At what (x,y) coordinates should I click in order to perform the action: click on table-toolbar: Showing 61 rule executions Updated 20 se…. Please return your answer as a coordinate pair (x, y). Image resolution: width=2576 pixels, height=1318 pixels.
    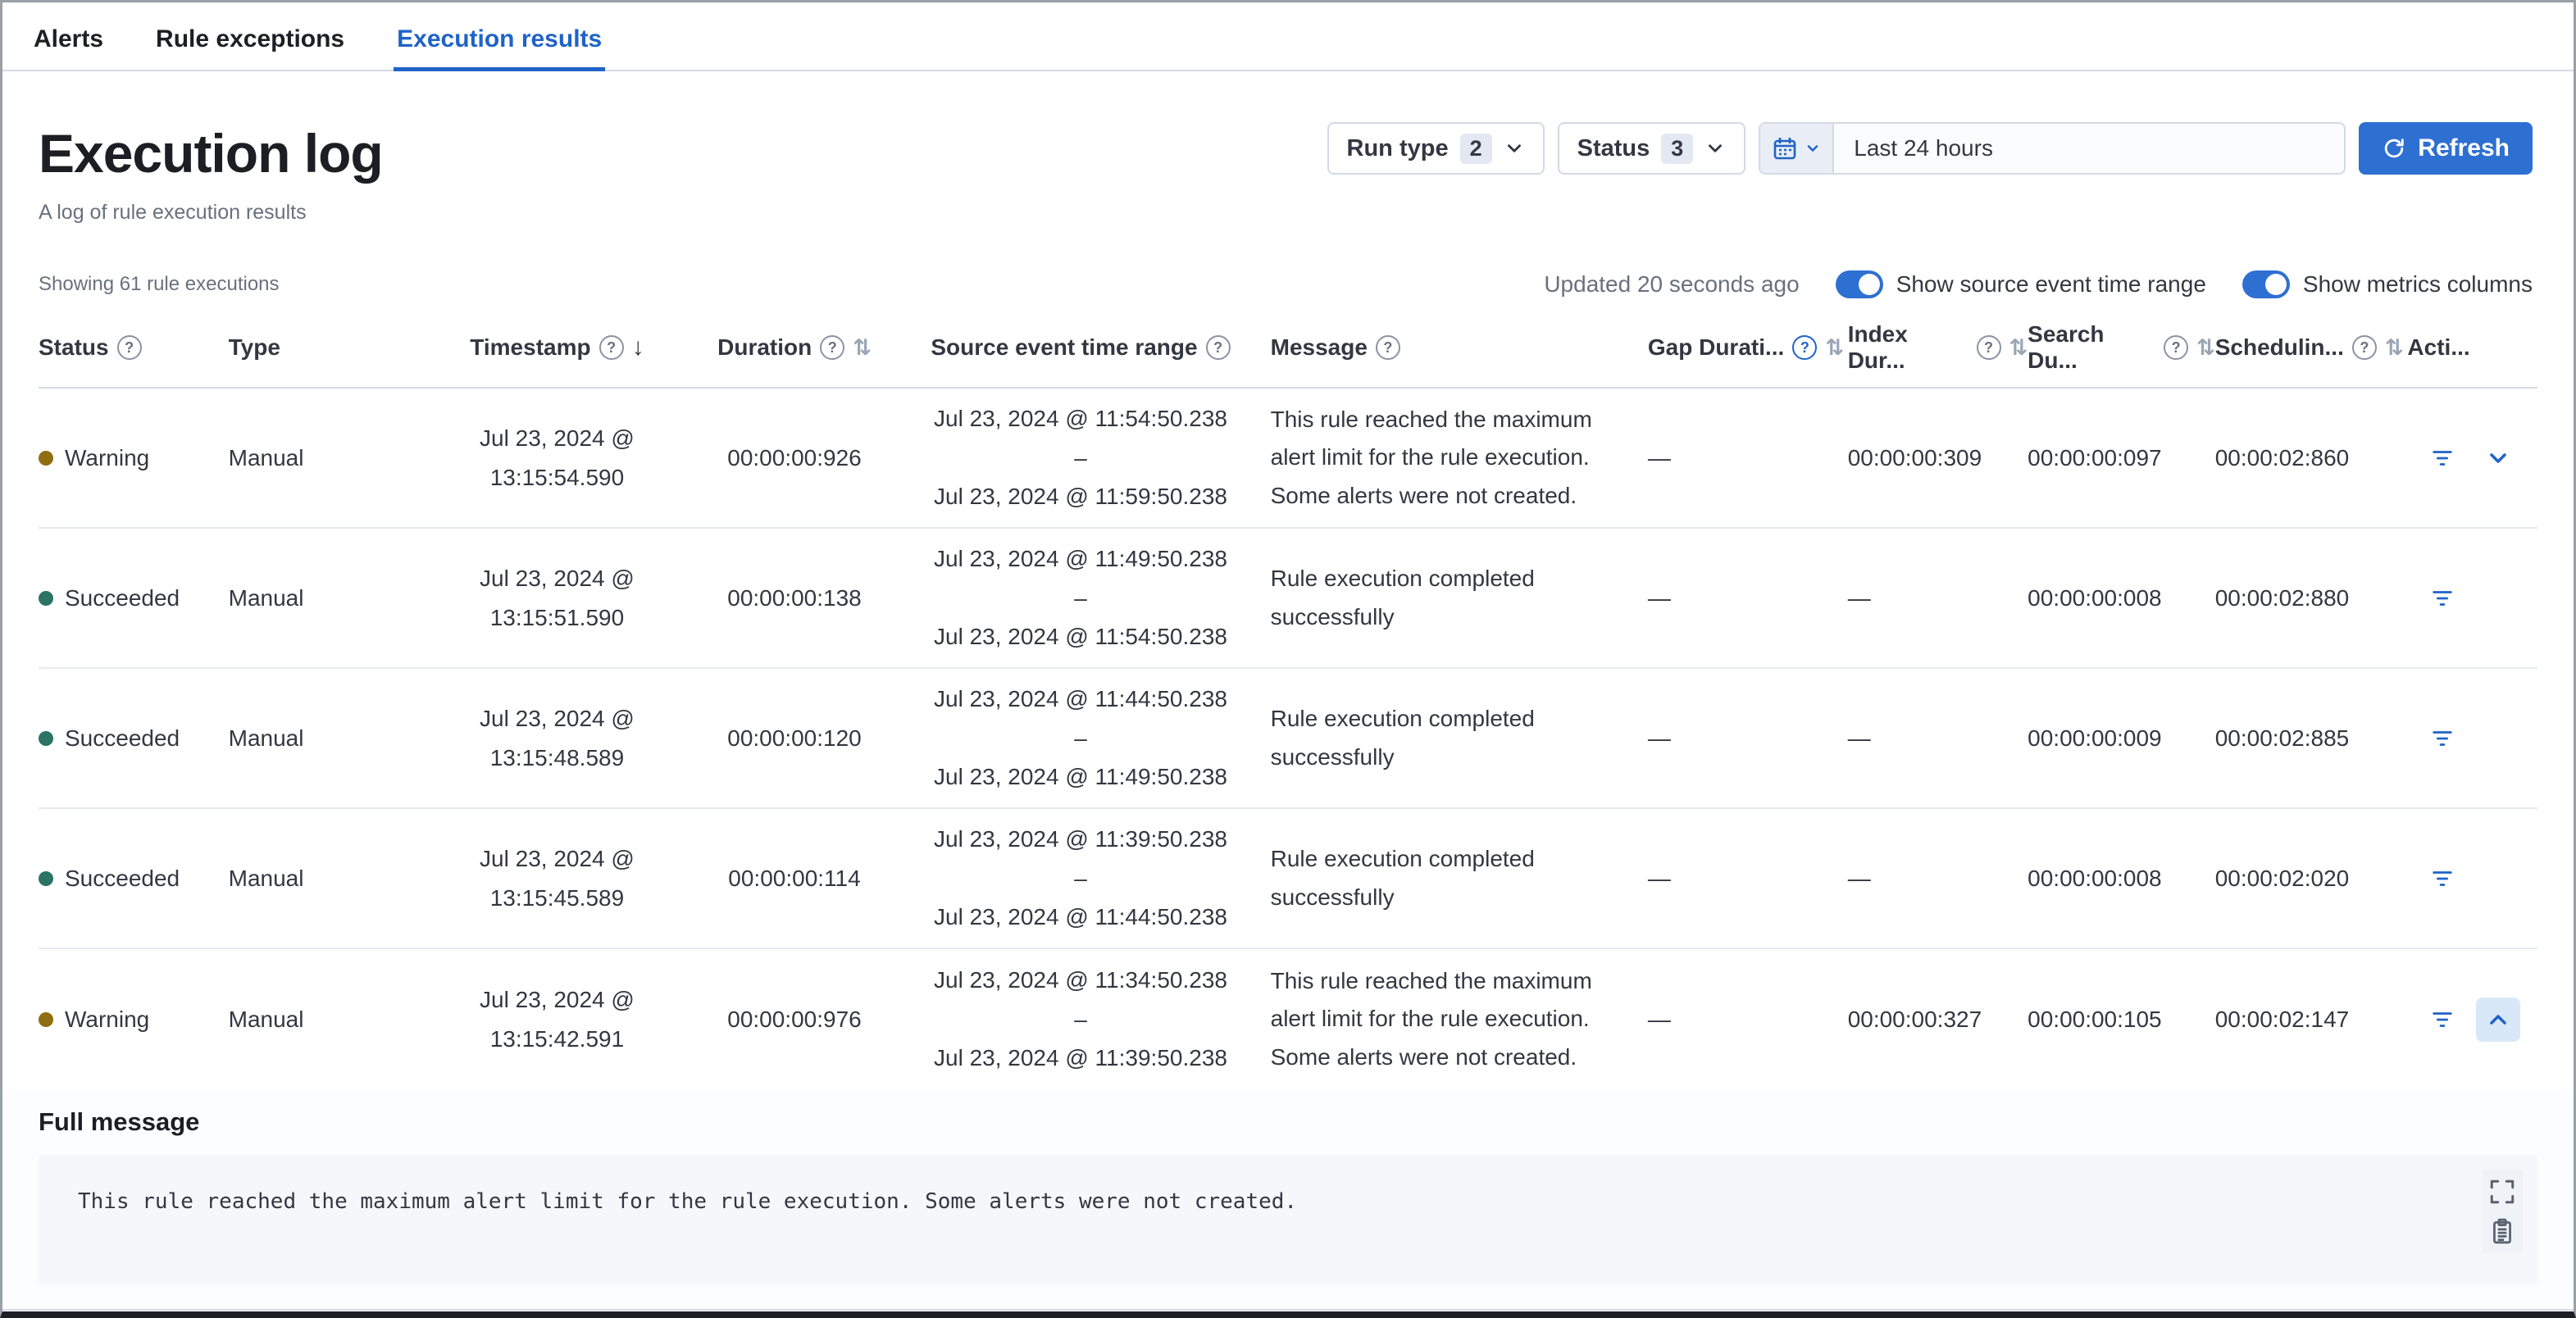
    Looking at the image, I should click on (1288, 261).